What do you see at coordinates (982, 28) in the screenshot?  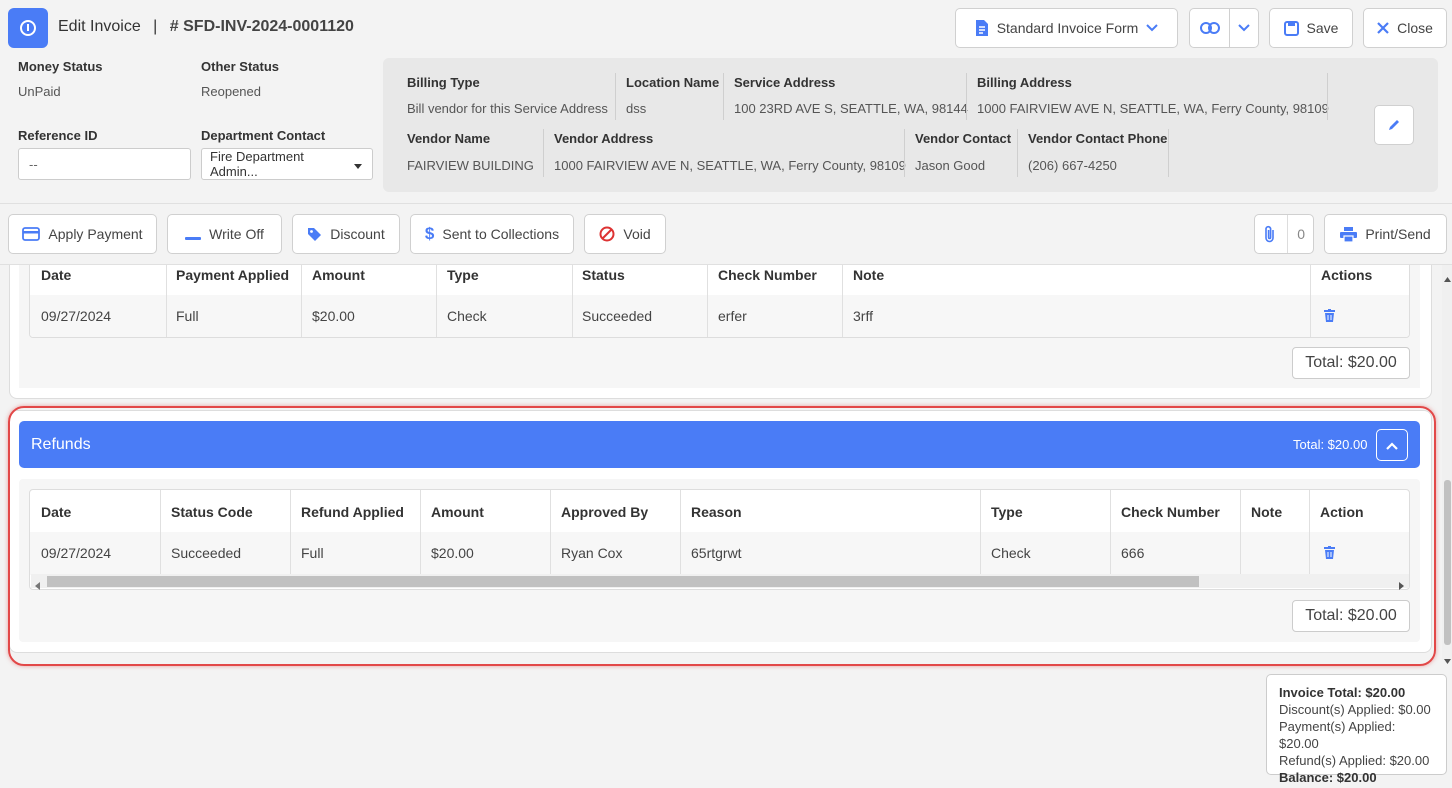 I see `document-icon` at bounding box center [982, 28].